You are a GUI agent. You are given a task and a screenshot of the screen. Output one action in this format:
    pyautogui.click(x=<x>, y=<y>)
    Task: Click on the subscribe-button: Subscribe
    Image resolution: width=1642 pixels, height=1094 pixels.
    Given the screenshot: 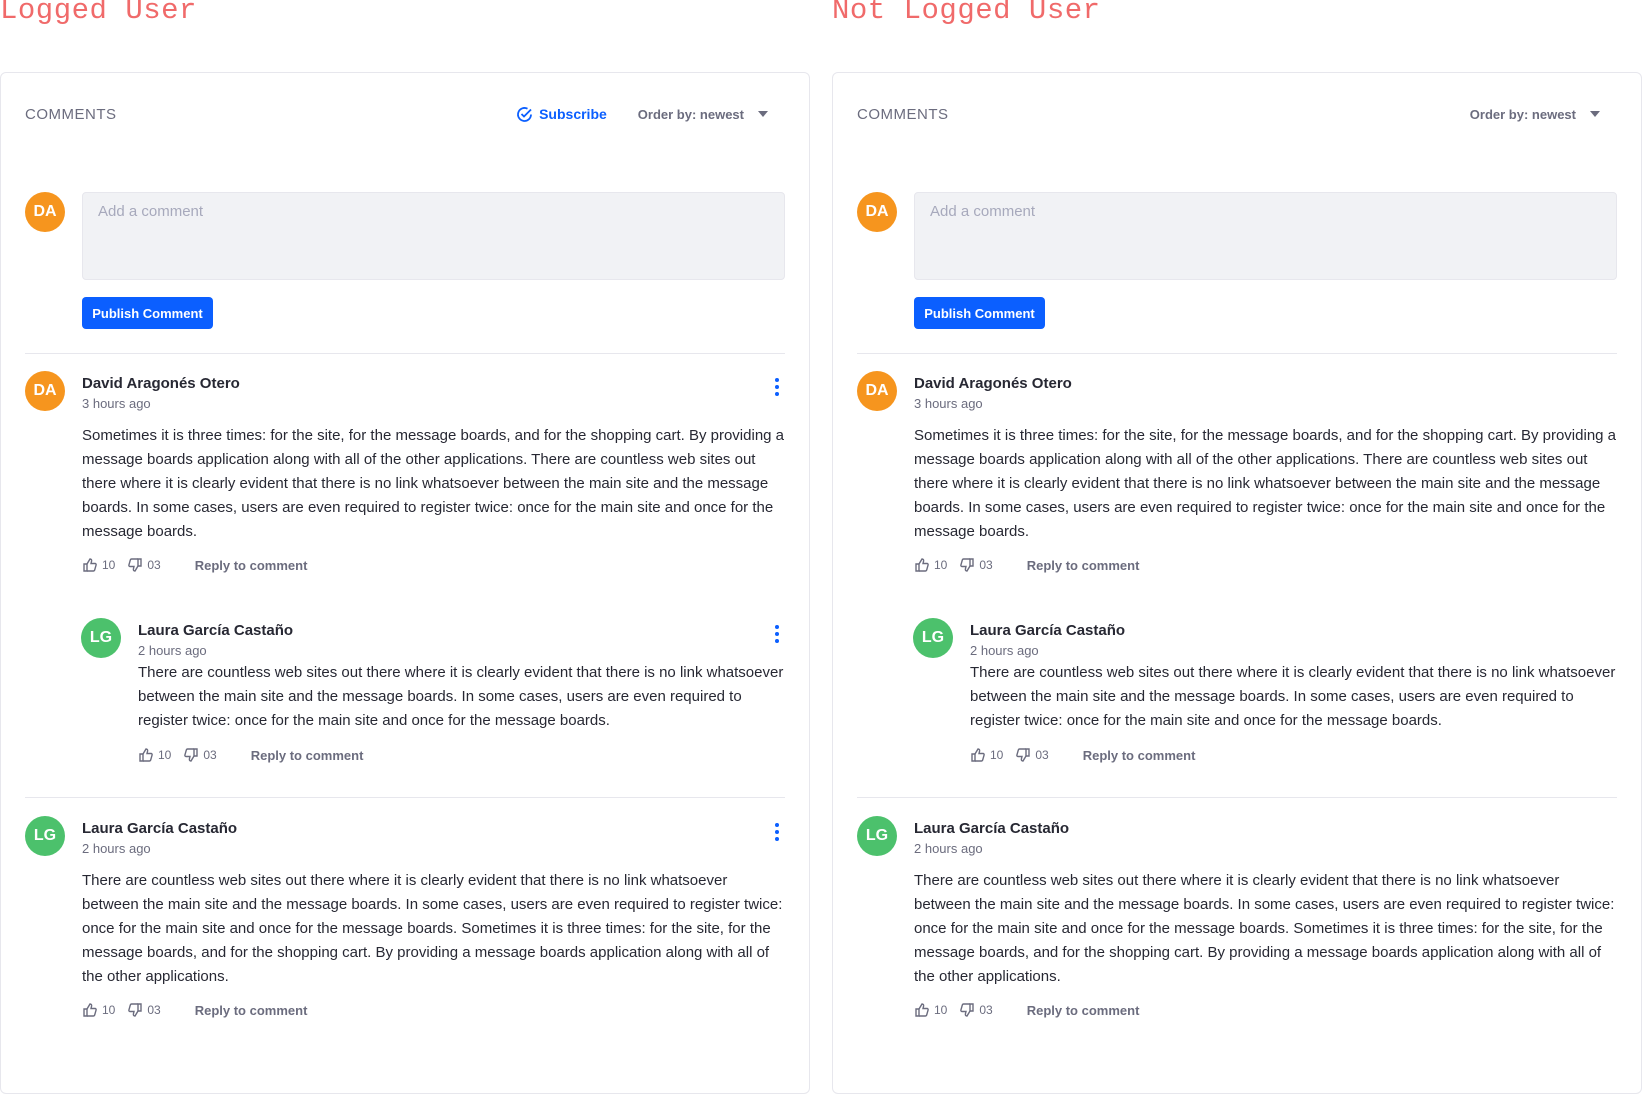 What is the action you would take?
    pyautogui.click(x=561, y=114)
    